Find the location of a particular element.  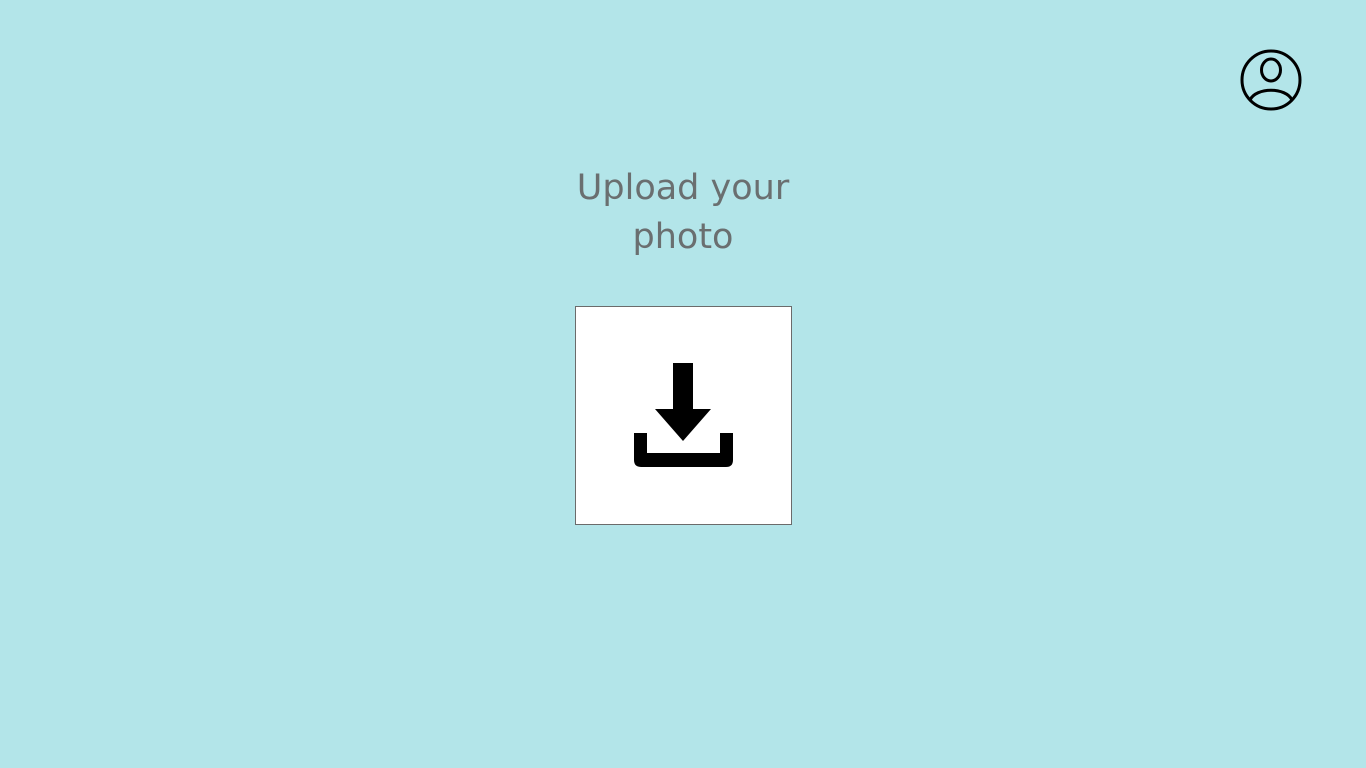

download-tray-icon is located at coordinates (683, 414).